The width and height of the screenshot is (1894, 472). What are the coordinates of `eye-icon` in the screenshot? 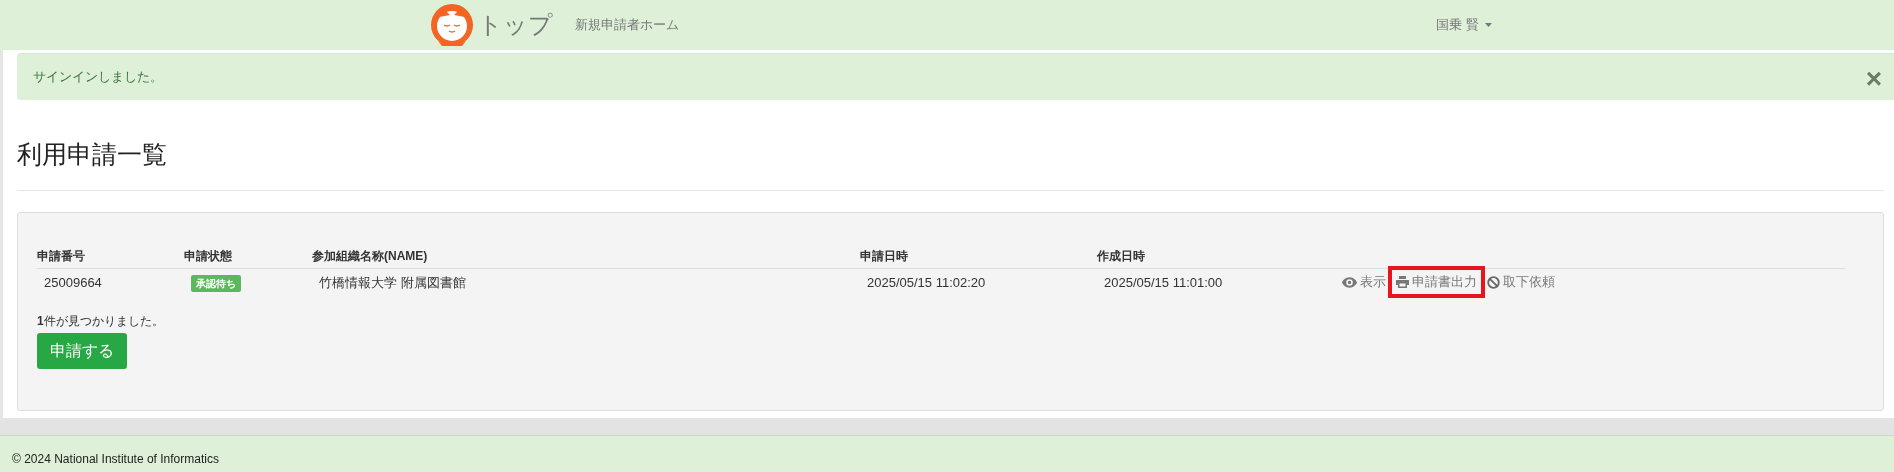 It's located at (1349, 282).